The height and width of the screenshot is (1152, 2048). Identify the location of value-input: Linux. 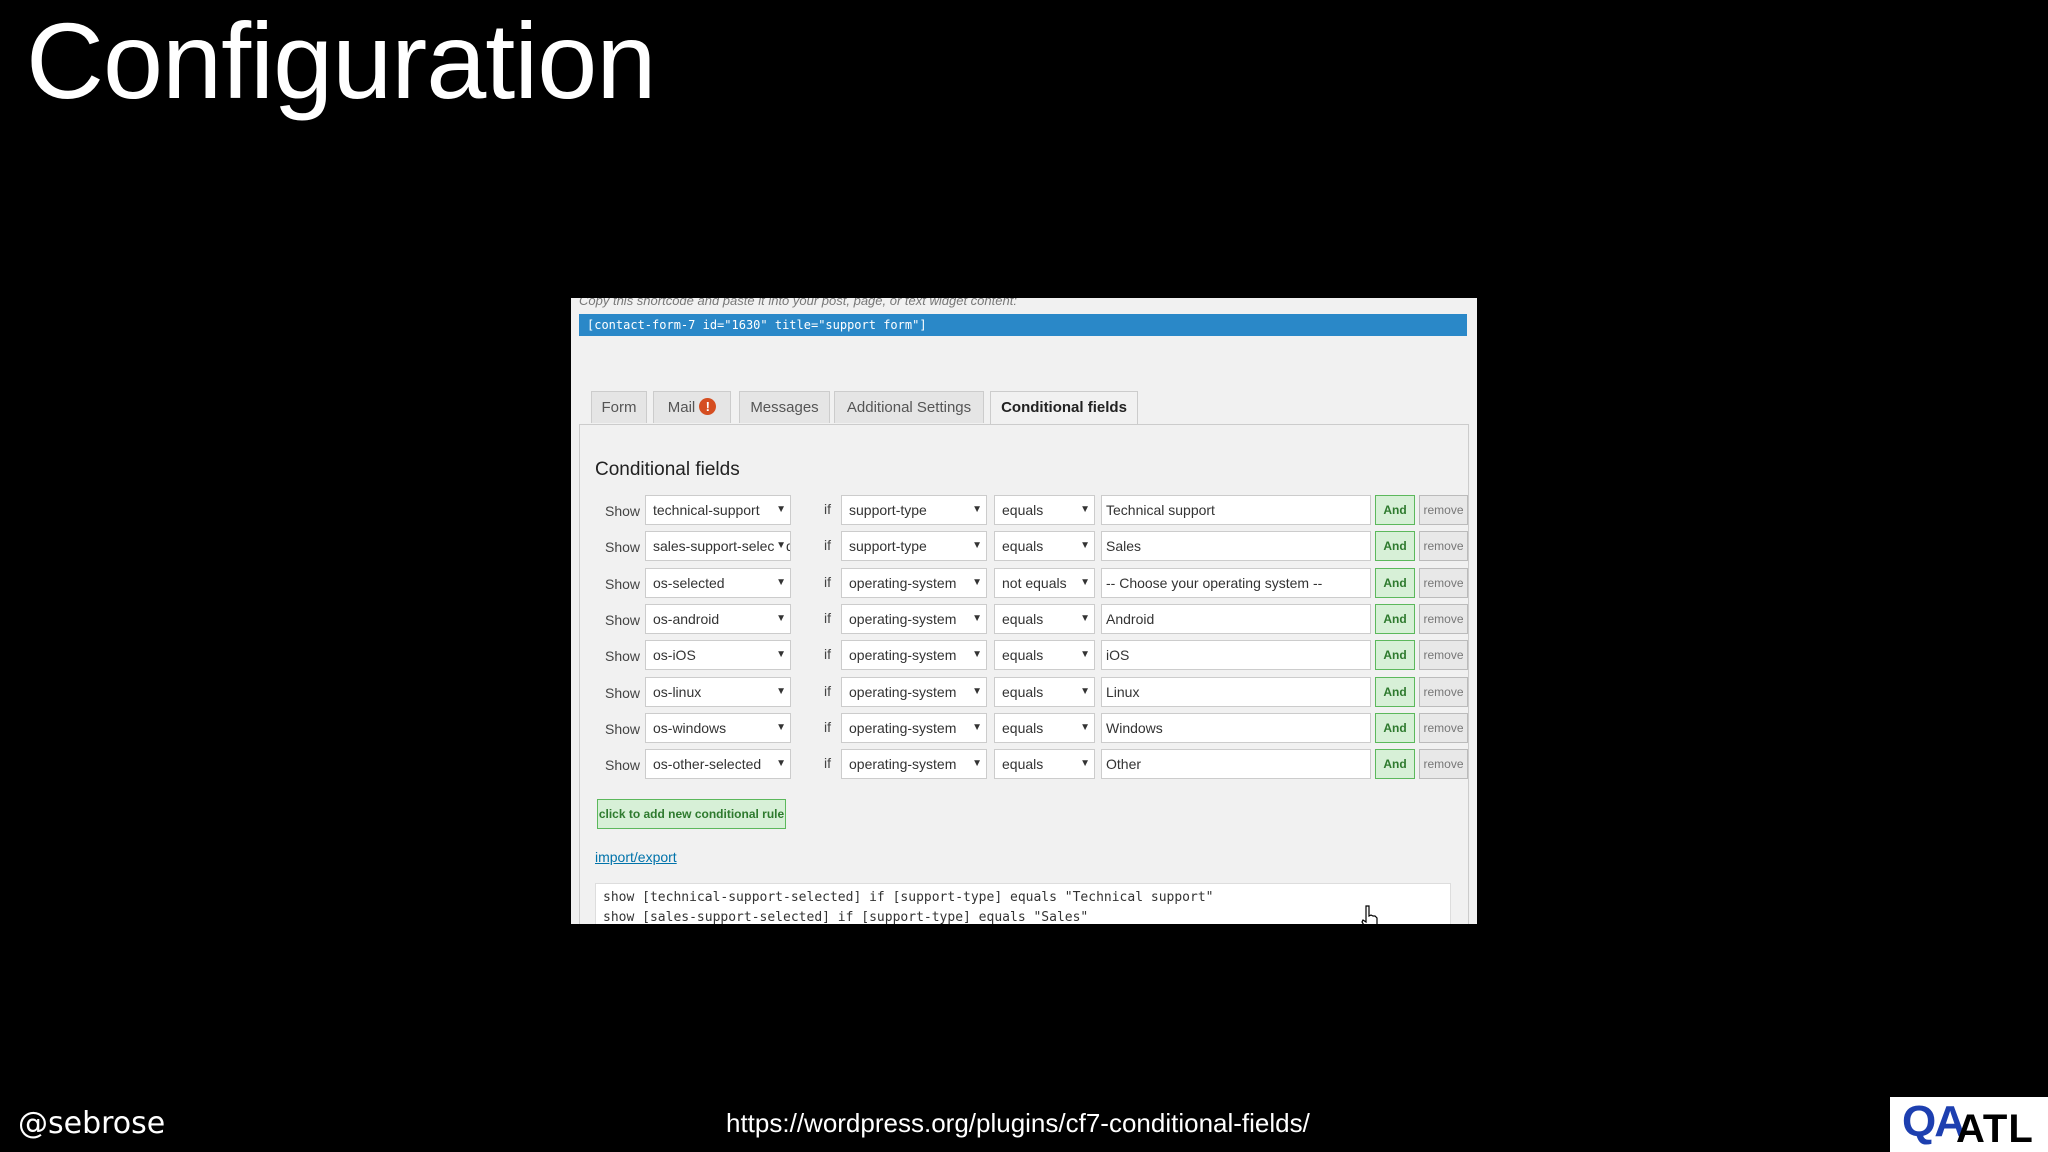
(1236, 691).